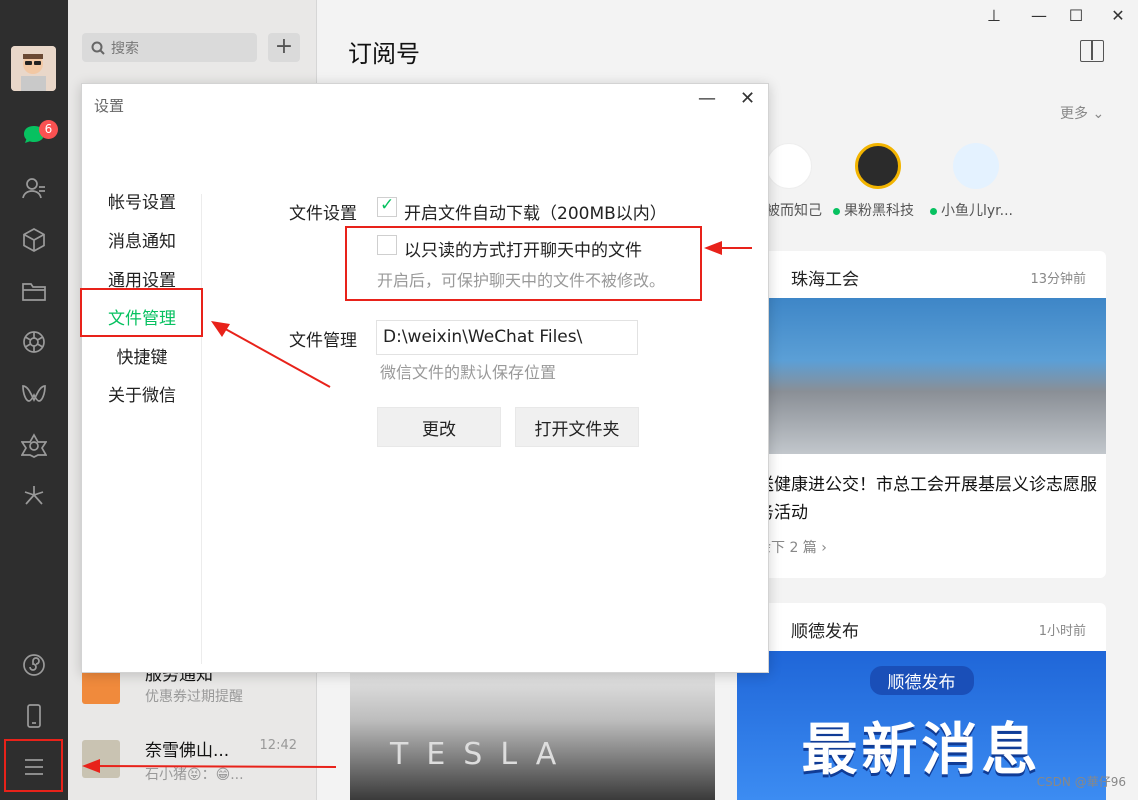 The width and height of the screenshot is (1138, 800). I want to click on avatar, so click(33, 68).